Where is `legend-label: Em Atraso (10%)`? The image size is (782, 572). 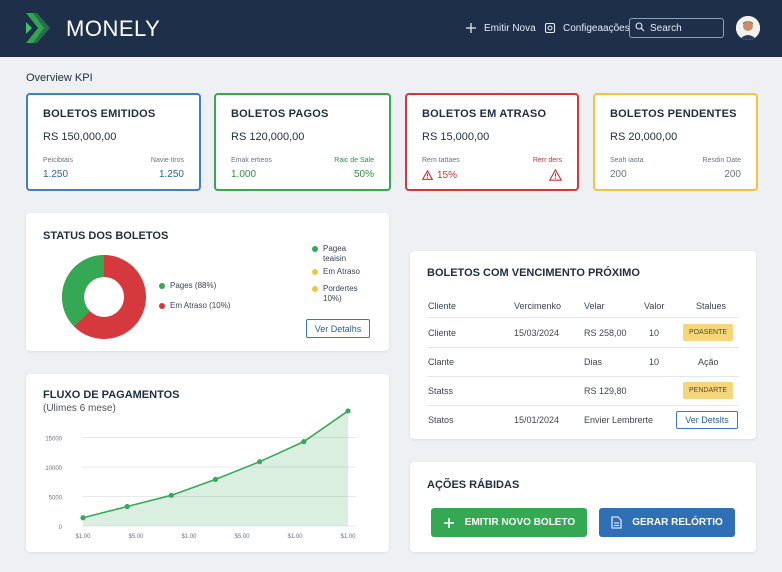
legend-label: Em Atraso (10%) is located at coordinates (200, 305).